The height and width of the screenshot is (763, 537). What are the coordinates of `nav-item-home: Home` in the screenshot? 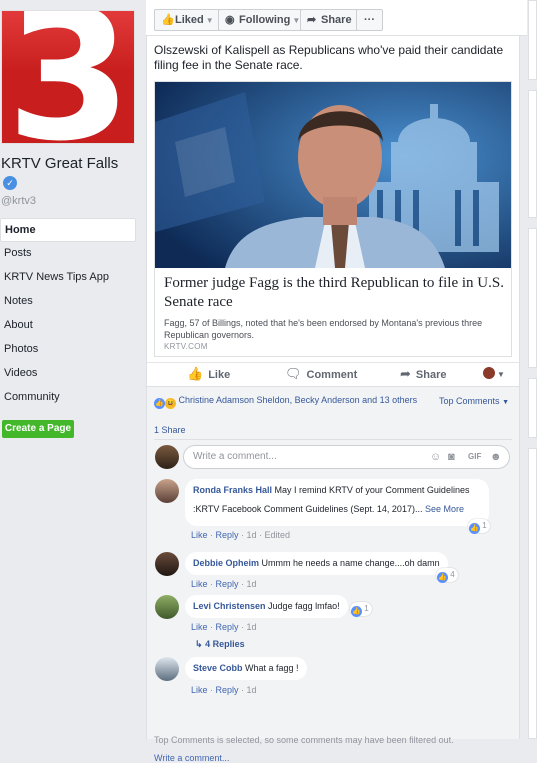 It's located at (68, 230).